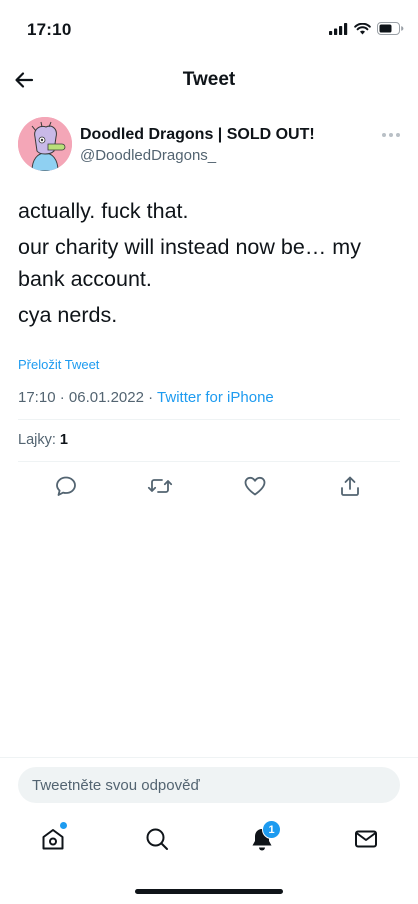 The image size is (418, 904). I want to click on more-options-button, so click(391, 135).